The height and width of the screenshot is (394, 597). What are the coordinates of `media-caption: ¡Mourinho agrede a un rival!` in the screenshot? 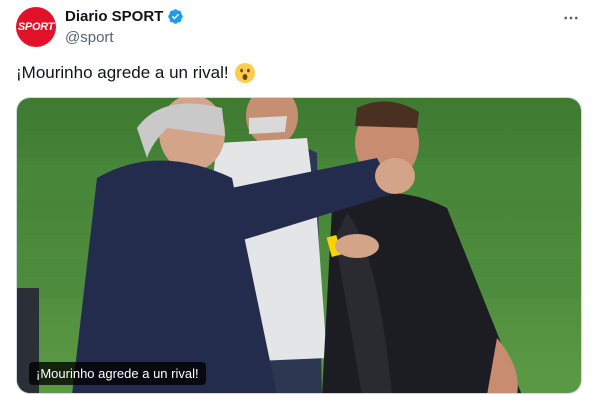 It's located at (117, 373).